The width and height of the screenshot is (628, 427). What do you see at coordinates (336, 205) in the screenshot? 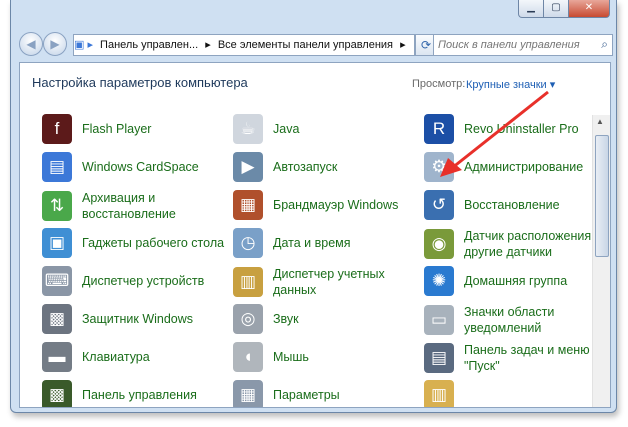
I see `item-label: Брандмауэр Windows` at bounding box center [336, 205].